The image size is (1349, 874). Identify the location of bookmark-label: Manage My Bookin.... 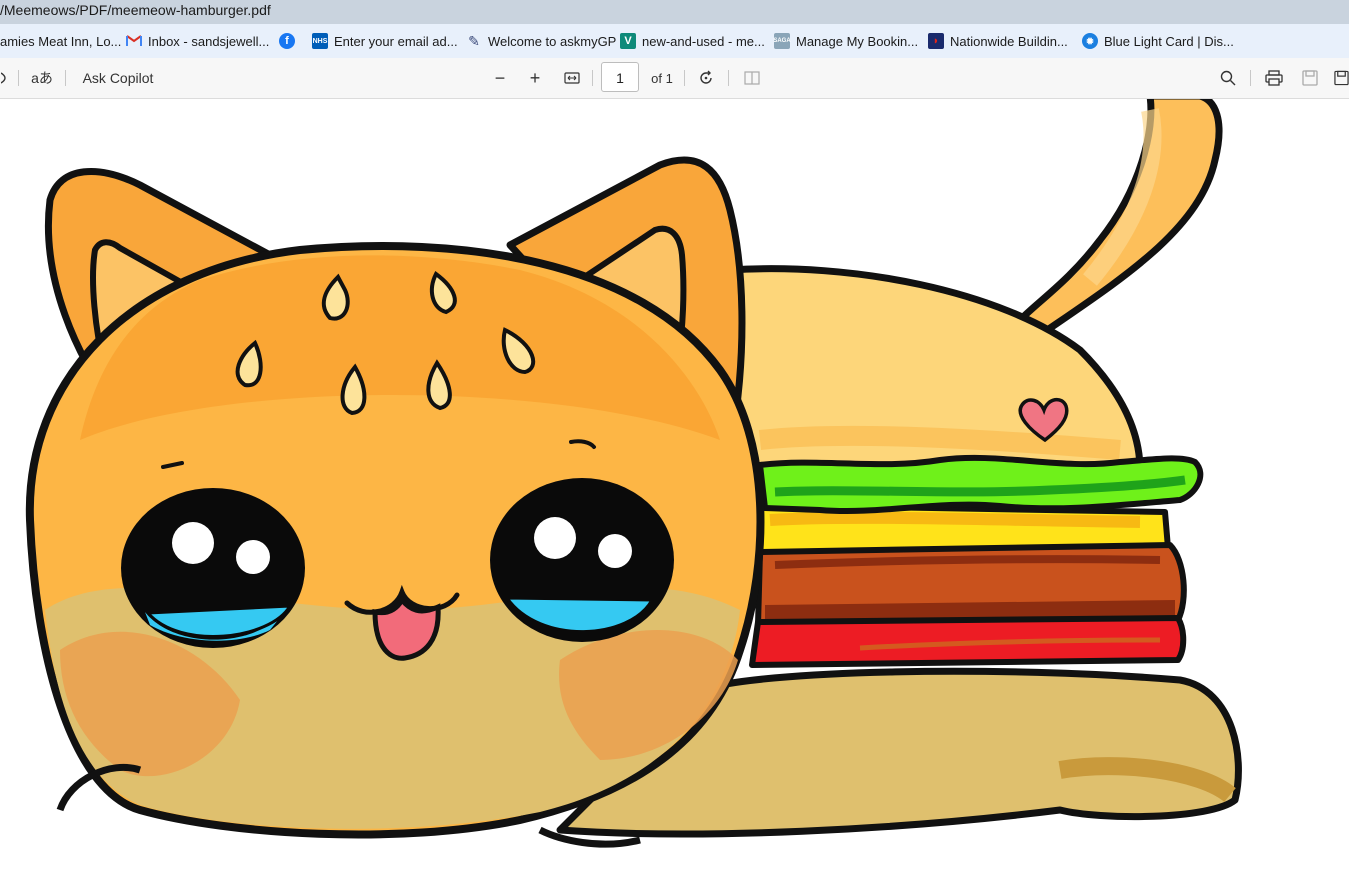
(857, 41).